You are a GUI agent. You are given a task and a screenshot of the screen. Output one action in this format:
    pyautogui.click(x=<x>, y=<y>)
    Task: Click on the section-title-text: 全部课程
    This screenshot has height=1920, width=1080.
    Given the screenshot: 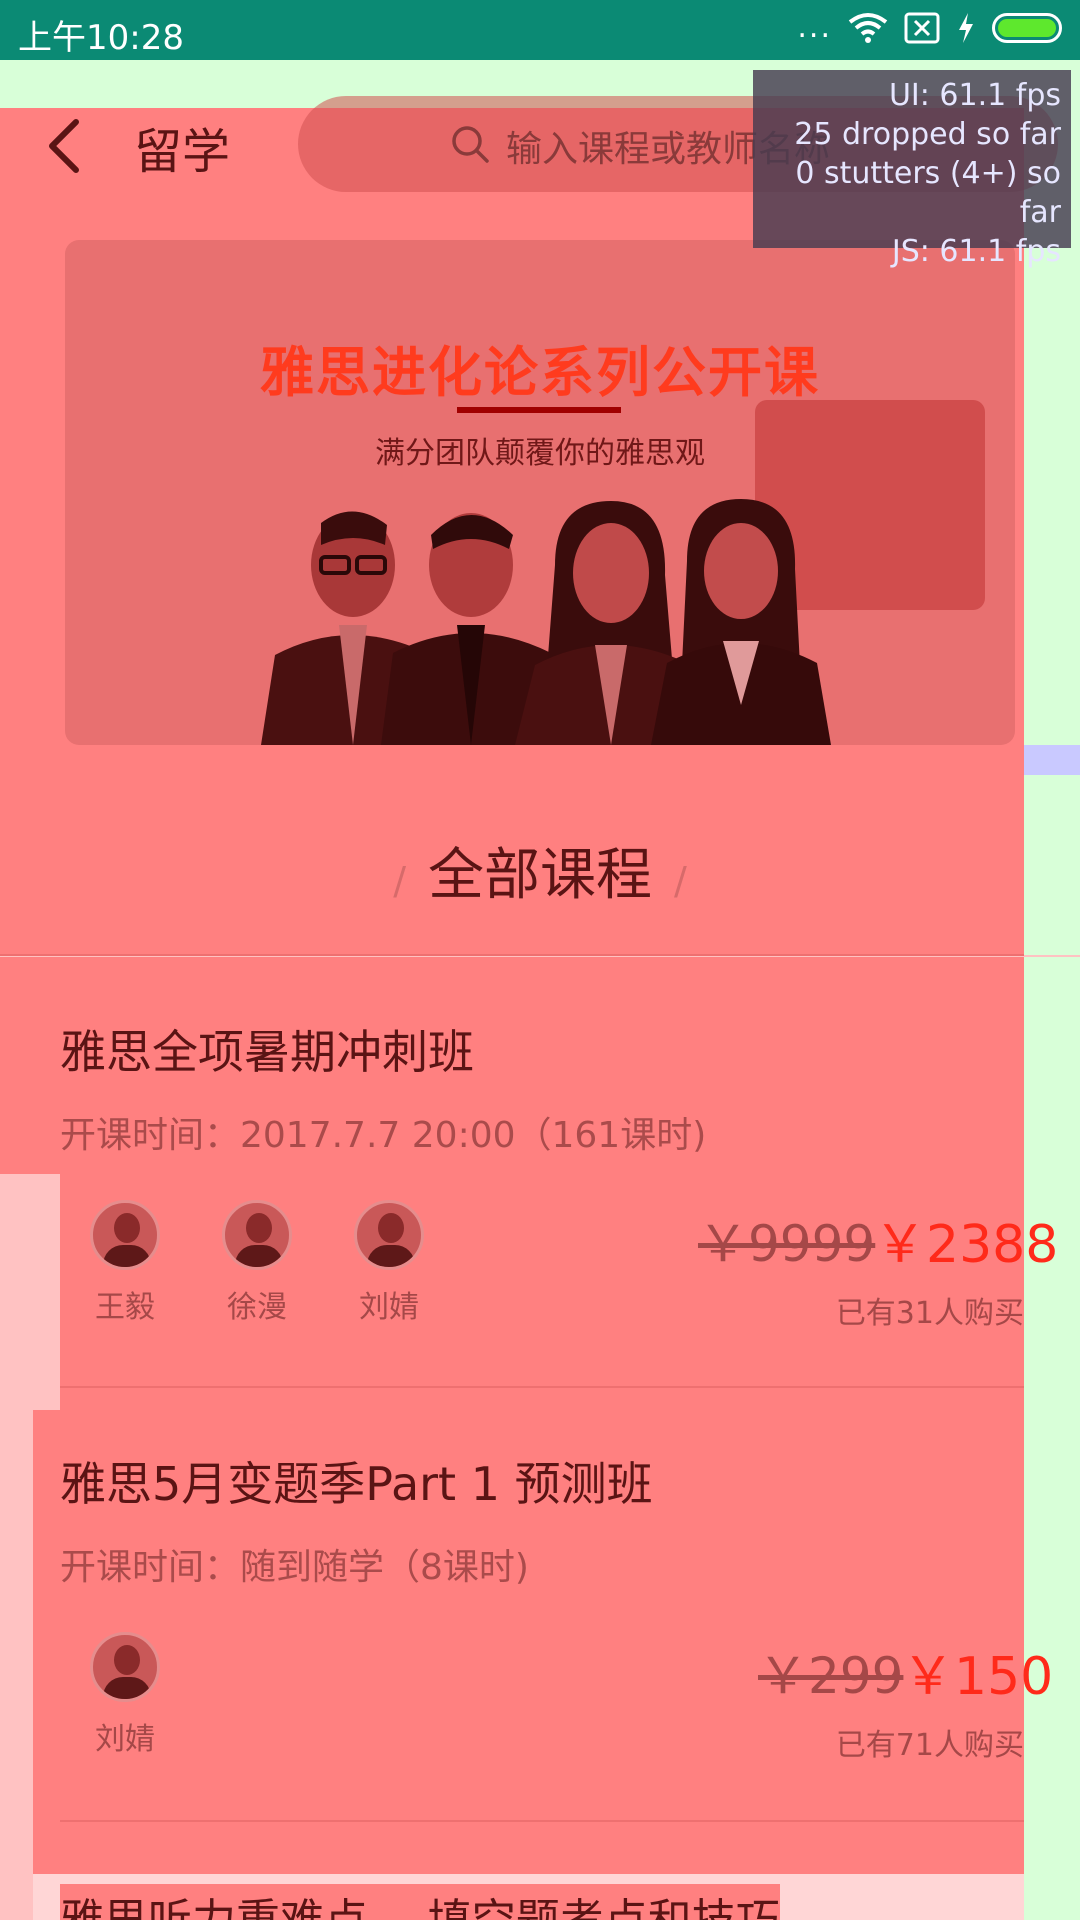 What is the action you would take?
    pyautogui.click(x=540, y=875)
    